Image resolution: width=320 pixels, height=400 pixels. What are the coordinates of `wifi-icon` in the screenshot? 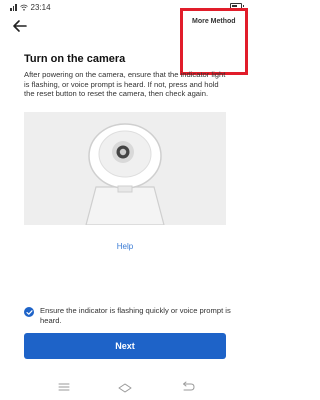 It's located at (23, 7).